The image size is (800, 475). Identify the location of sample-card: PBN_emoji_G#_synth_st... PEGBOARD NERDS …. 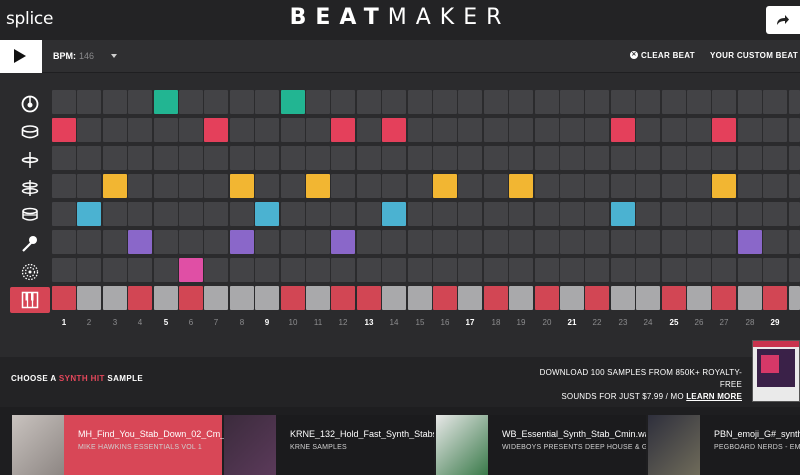
(724, 445).